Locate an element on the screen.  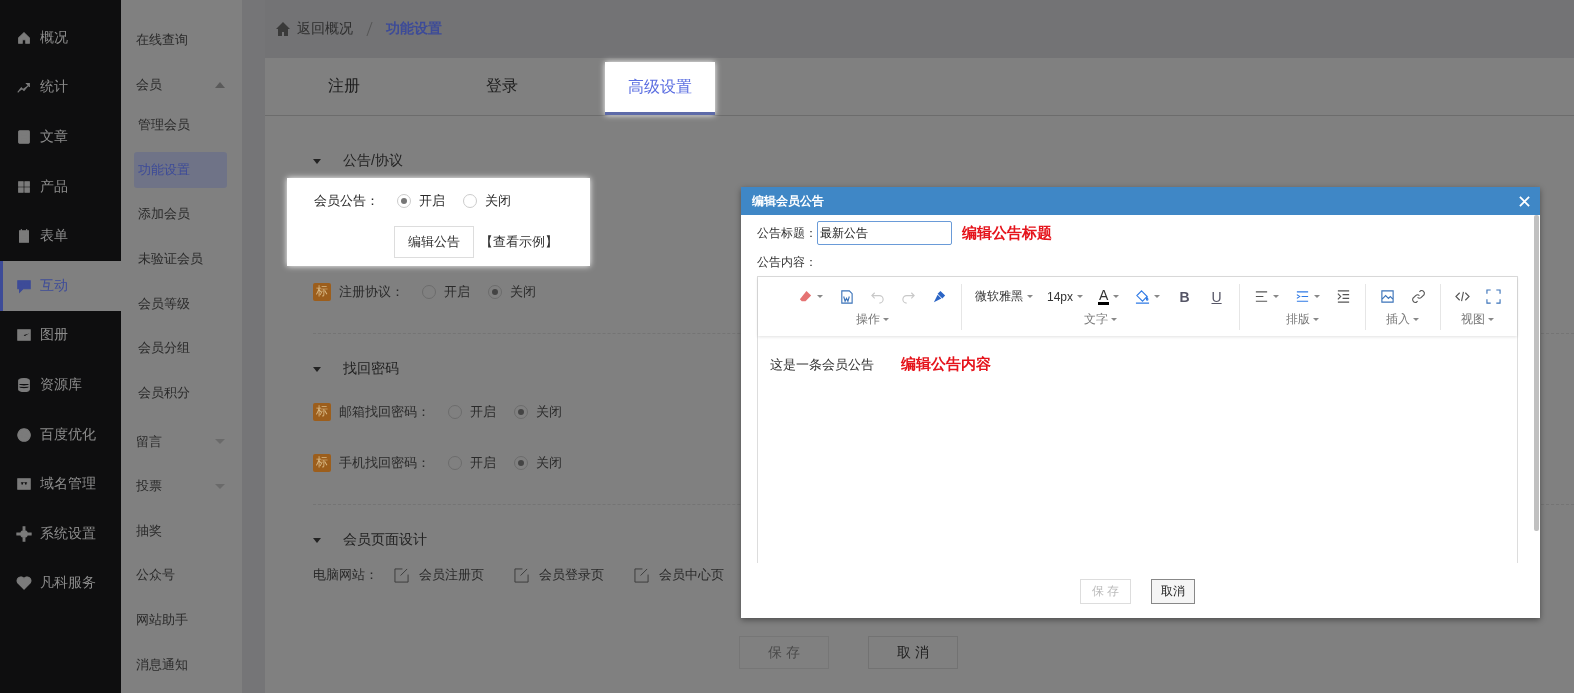
nav-item: 表单 is located at coordinates (60, 236).